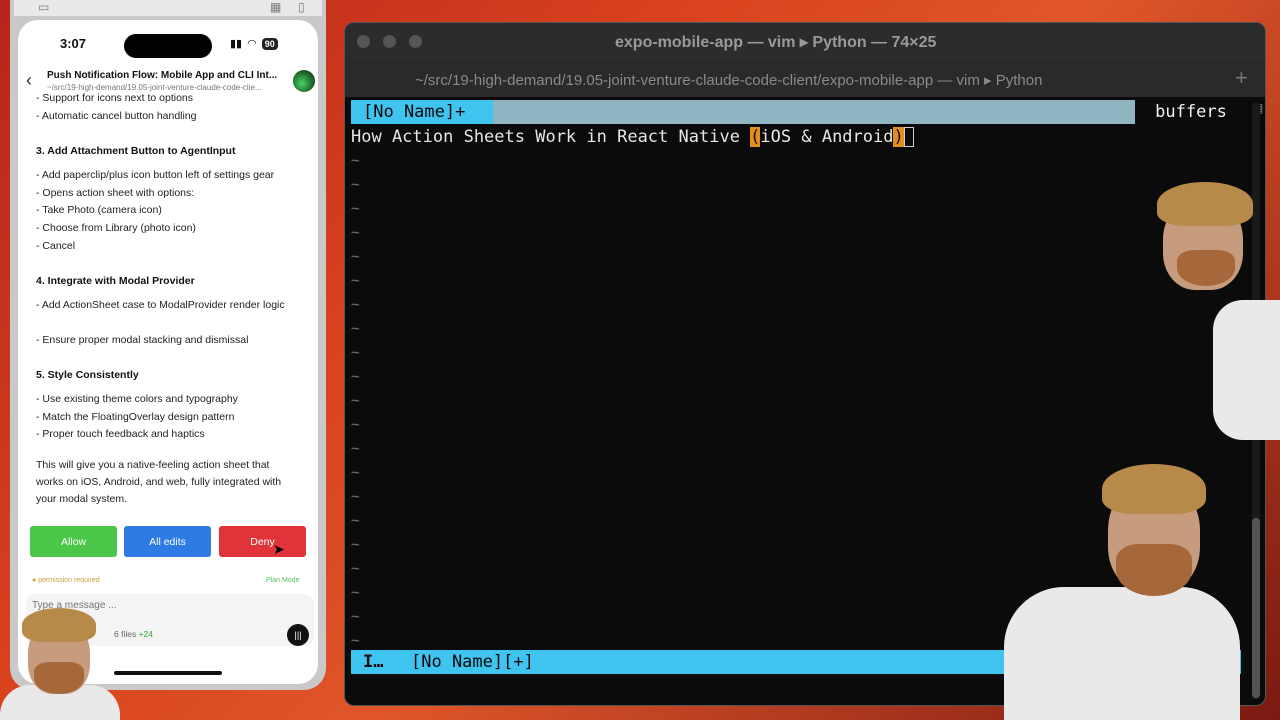 This screenshot has width=1280, height=720. I want to click on vim-buffer-name: [No Name][+], so click(472, 662).